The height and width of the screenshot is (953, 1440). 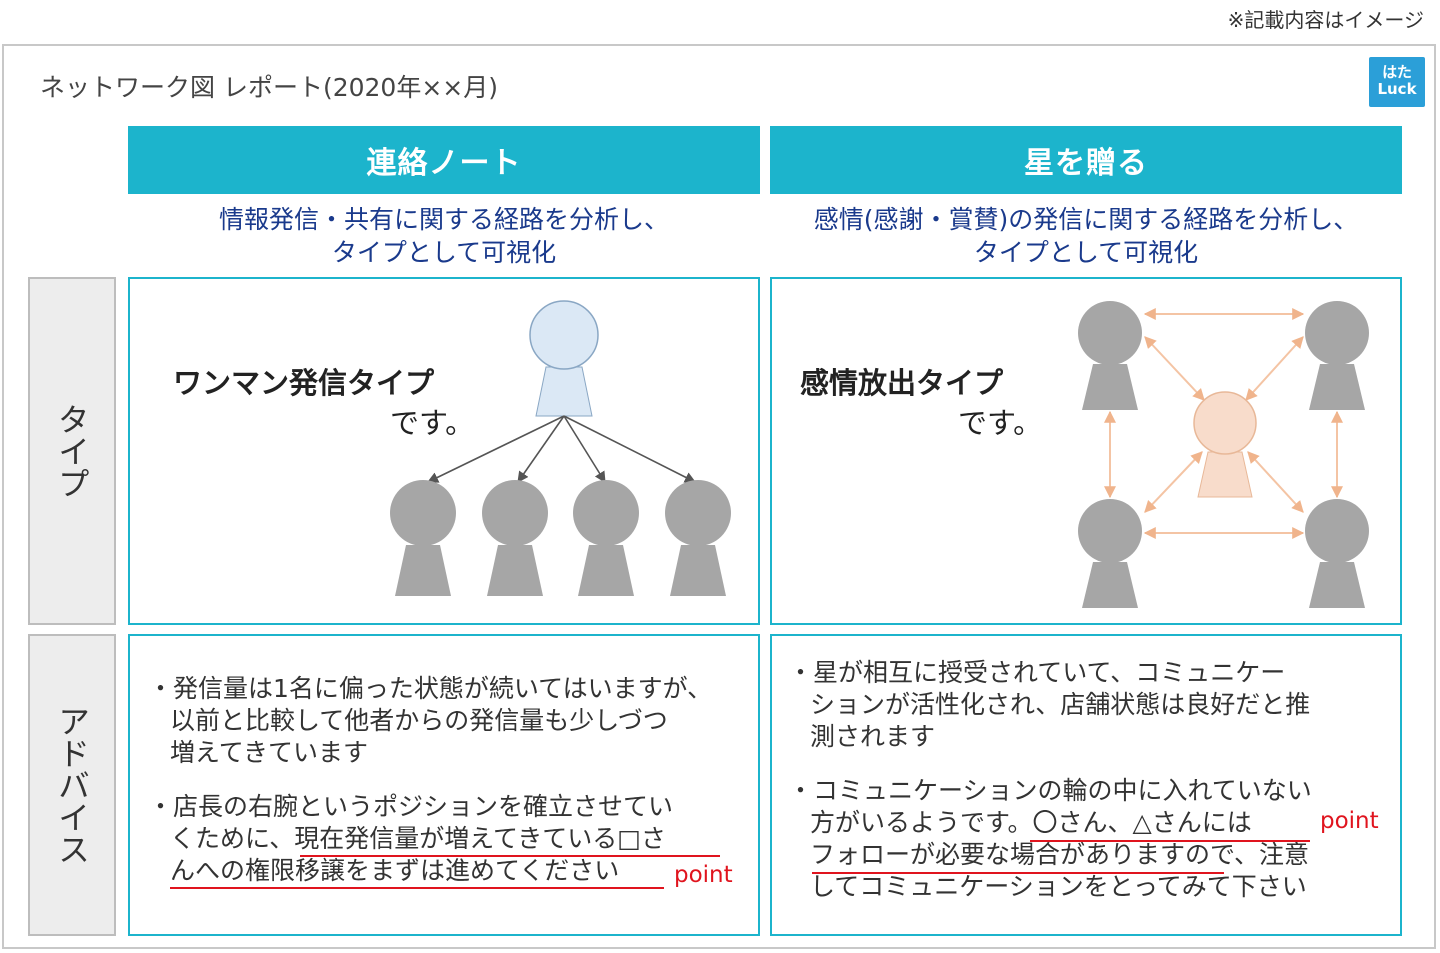 What do you see at coordinates (395, 870) in the screenshot?
I see `advice-line: んへの権限移譲をまずは進めてください` at bounding box center [395, 870].